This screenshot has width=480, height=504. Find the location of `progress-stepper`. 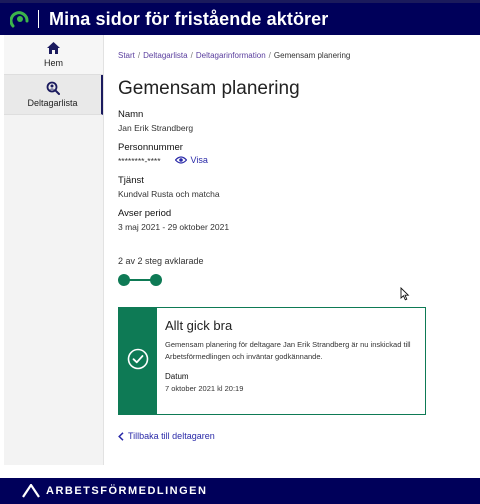

progress-stepper is located at coordinates (140, 280).